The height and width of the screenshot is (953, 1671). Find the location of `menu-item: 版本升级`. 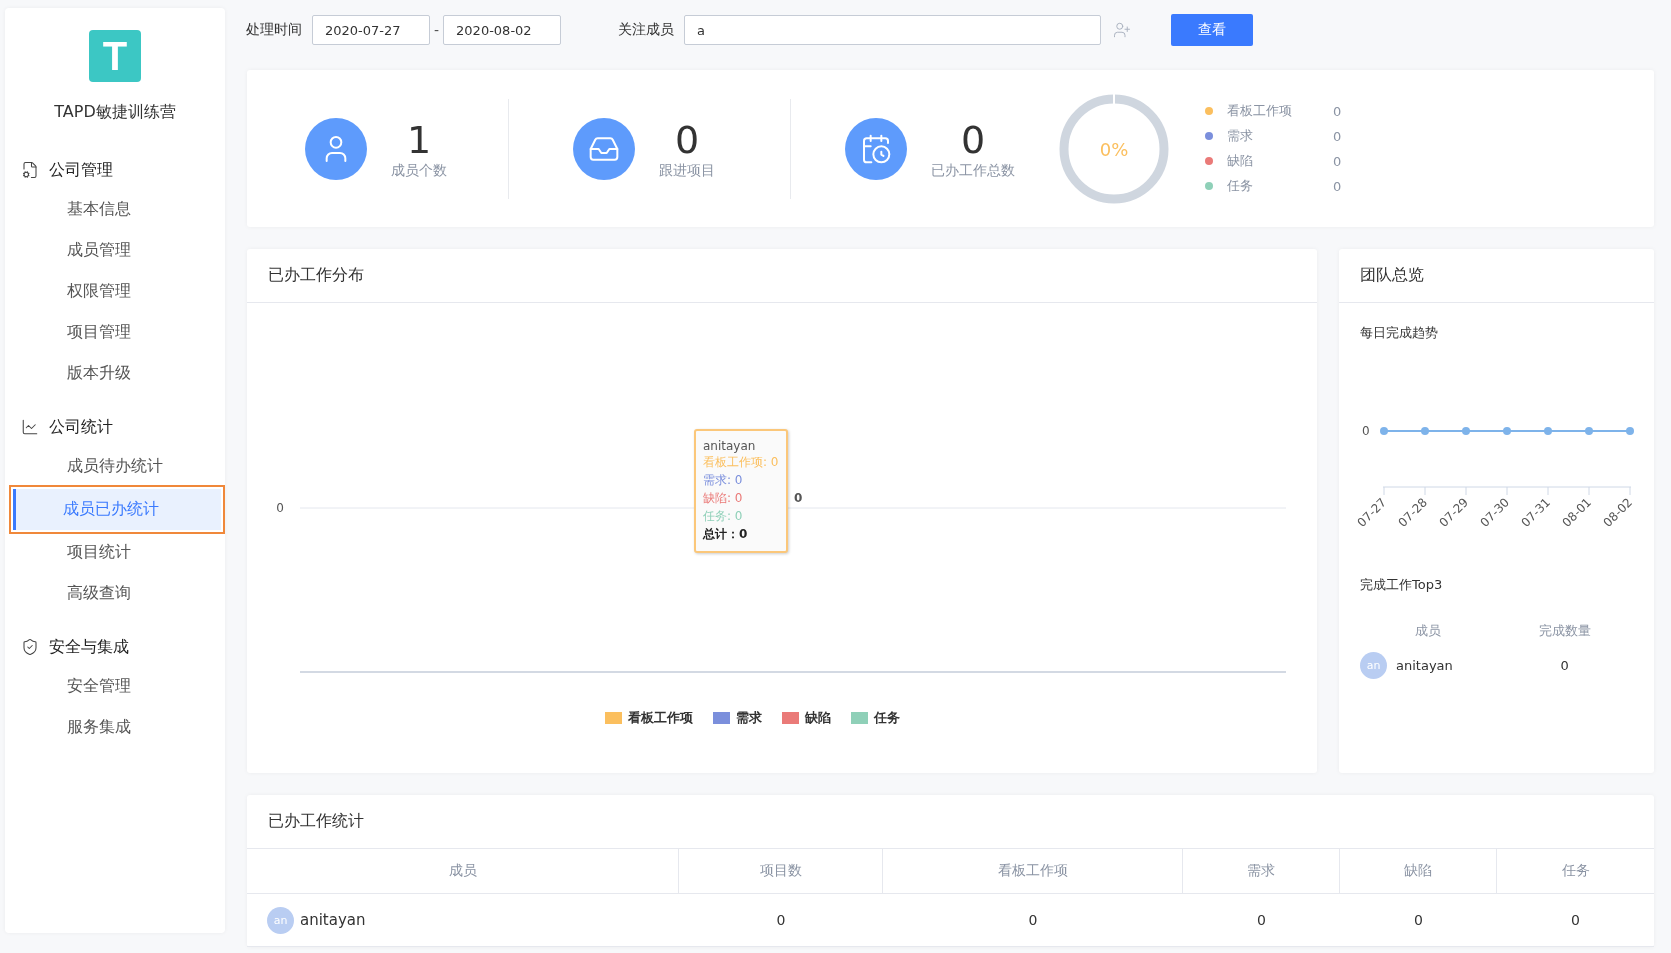

menu-item: 版本升级 is located at coordinates (115, 373).